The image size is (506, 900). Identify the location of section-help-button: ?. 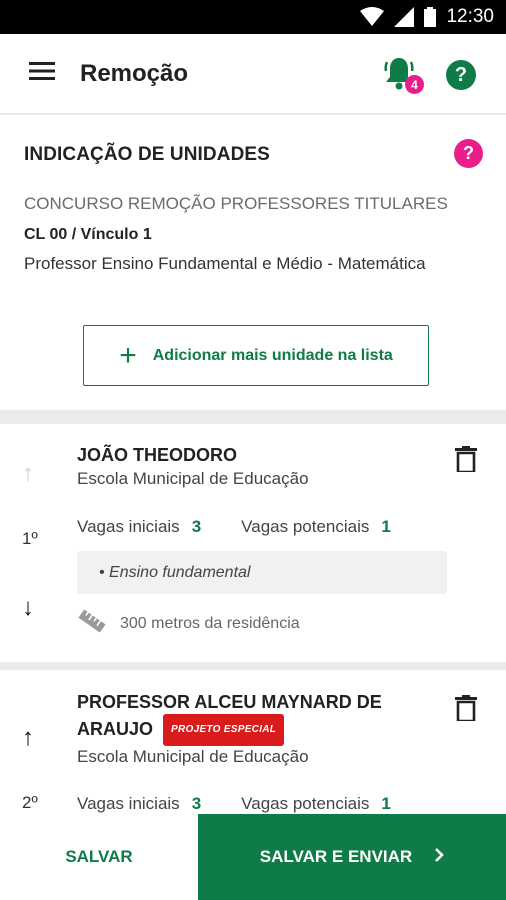
(468, 153).